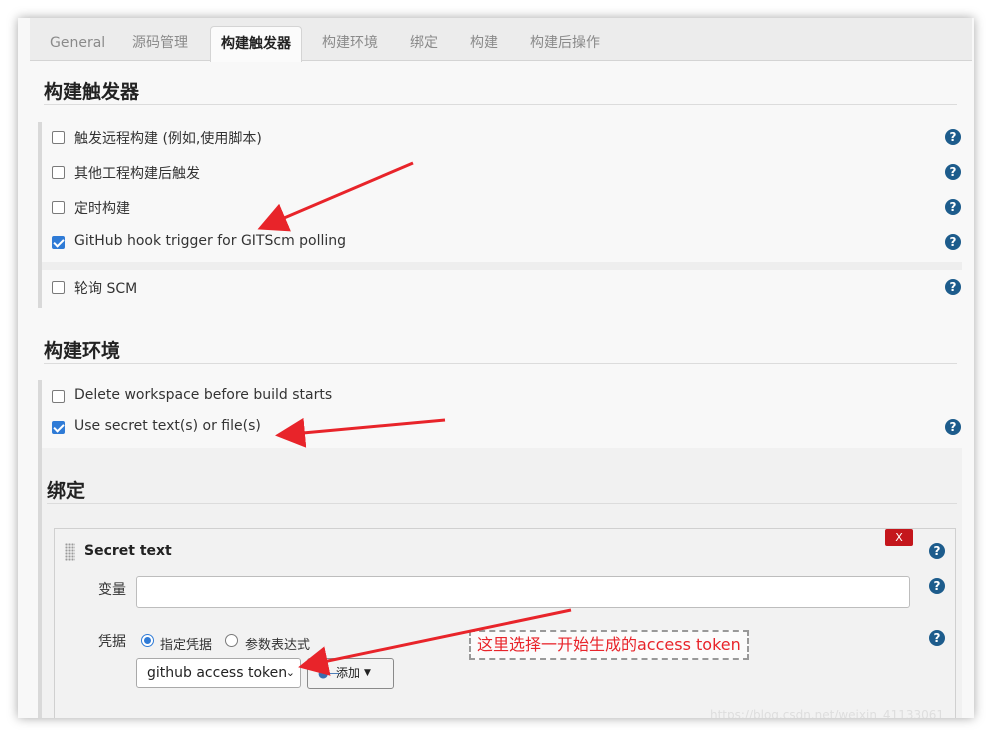 The height and width of the screenshot is (736, 992). I want to click on watermark-text: https://blog.csdn.net/weixin_41133061, so click(827, 713).